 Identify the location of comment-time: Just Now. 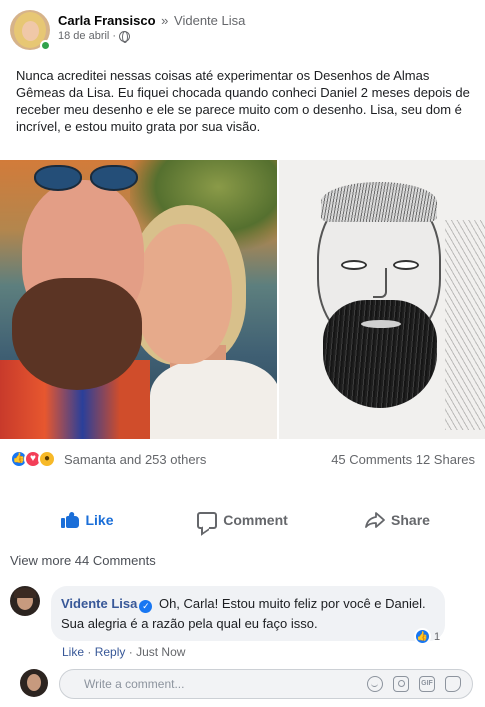
(160, 652).